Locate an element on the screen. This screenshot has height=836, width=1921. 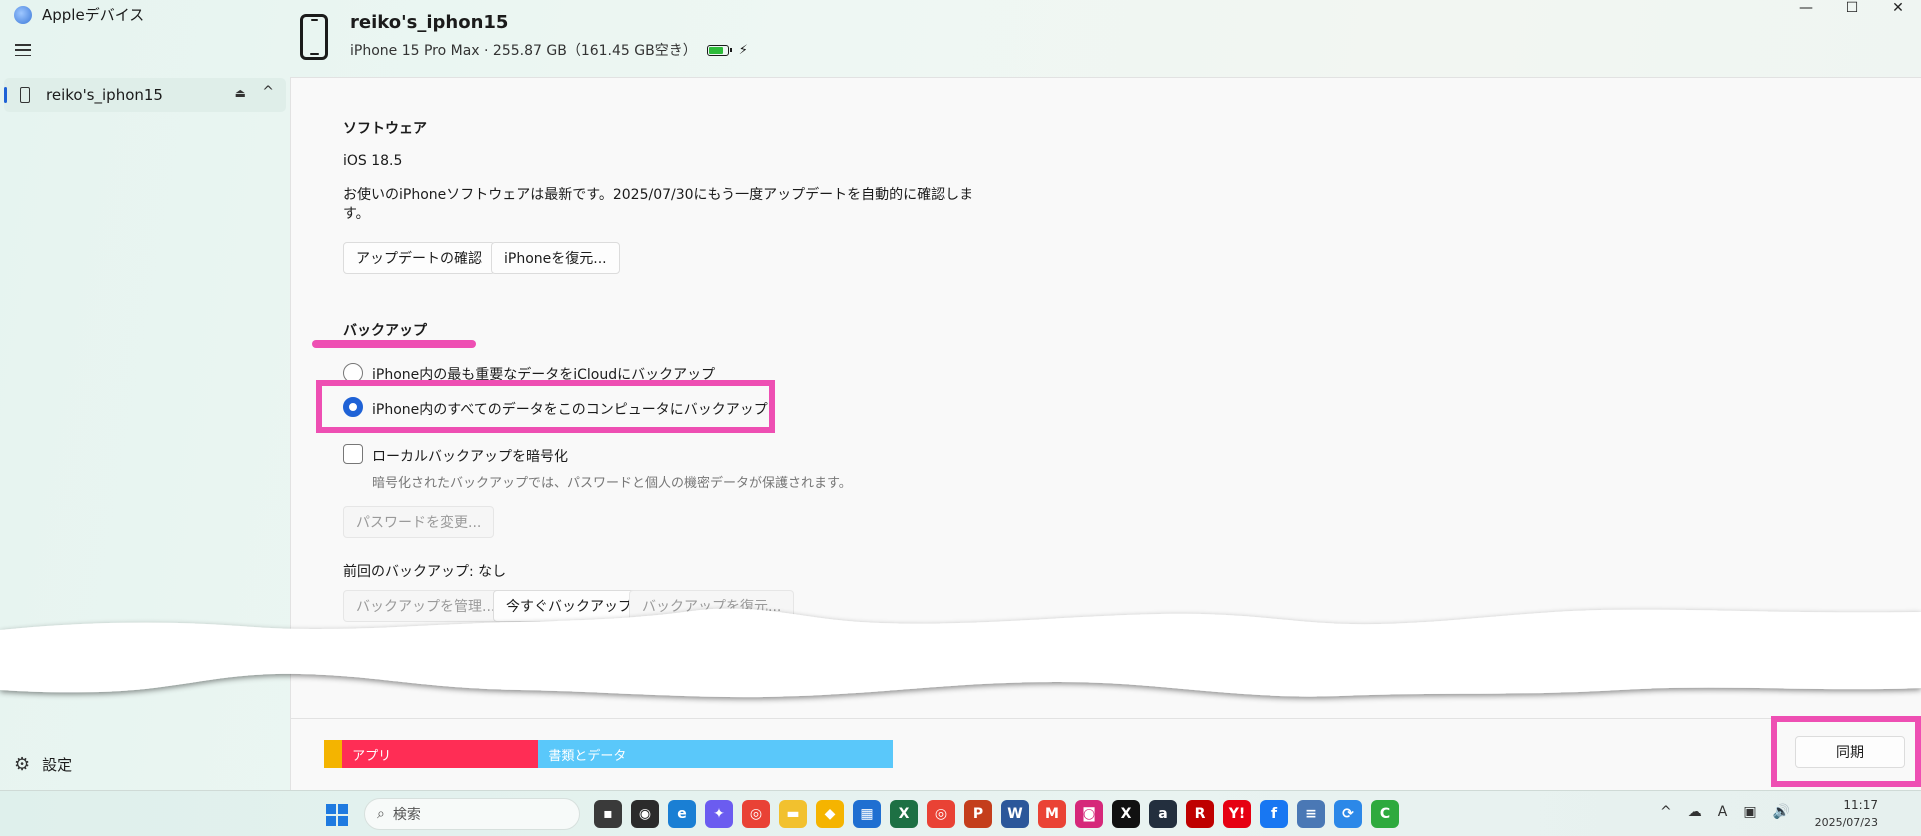
taskbar-app-camtasia-icon: C is located at coordinates (1385, 814).